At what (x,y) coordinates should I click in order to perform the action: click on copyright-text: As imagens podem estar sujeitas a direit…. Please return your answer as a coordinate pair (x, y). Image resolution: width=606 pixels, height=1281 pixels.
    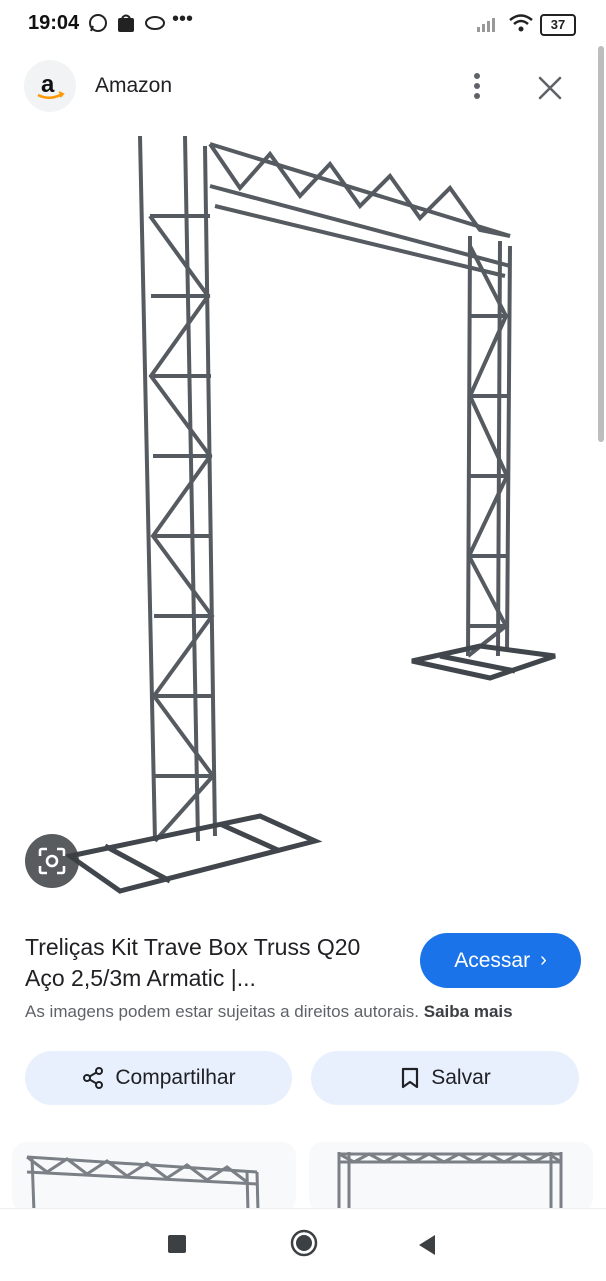
    Looking at the image, I should click on (222, 1011).